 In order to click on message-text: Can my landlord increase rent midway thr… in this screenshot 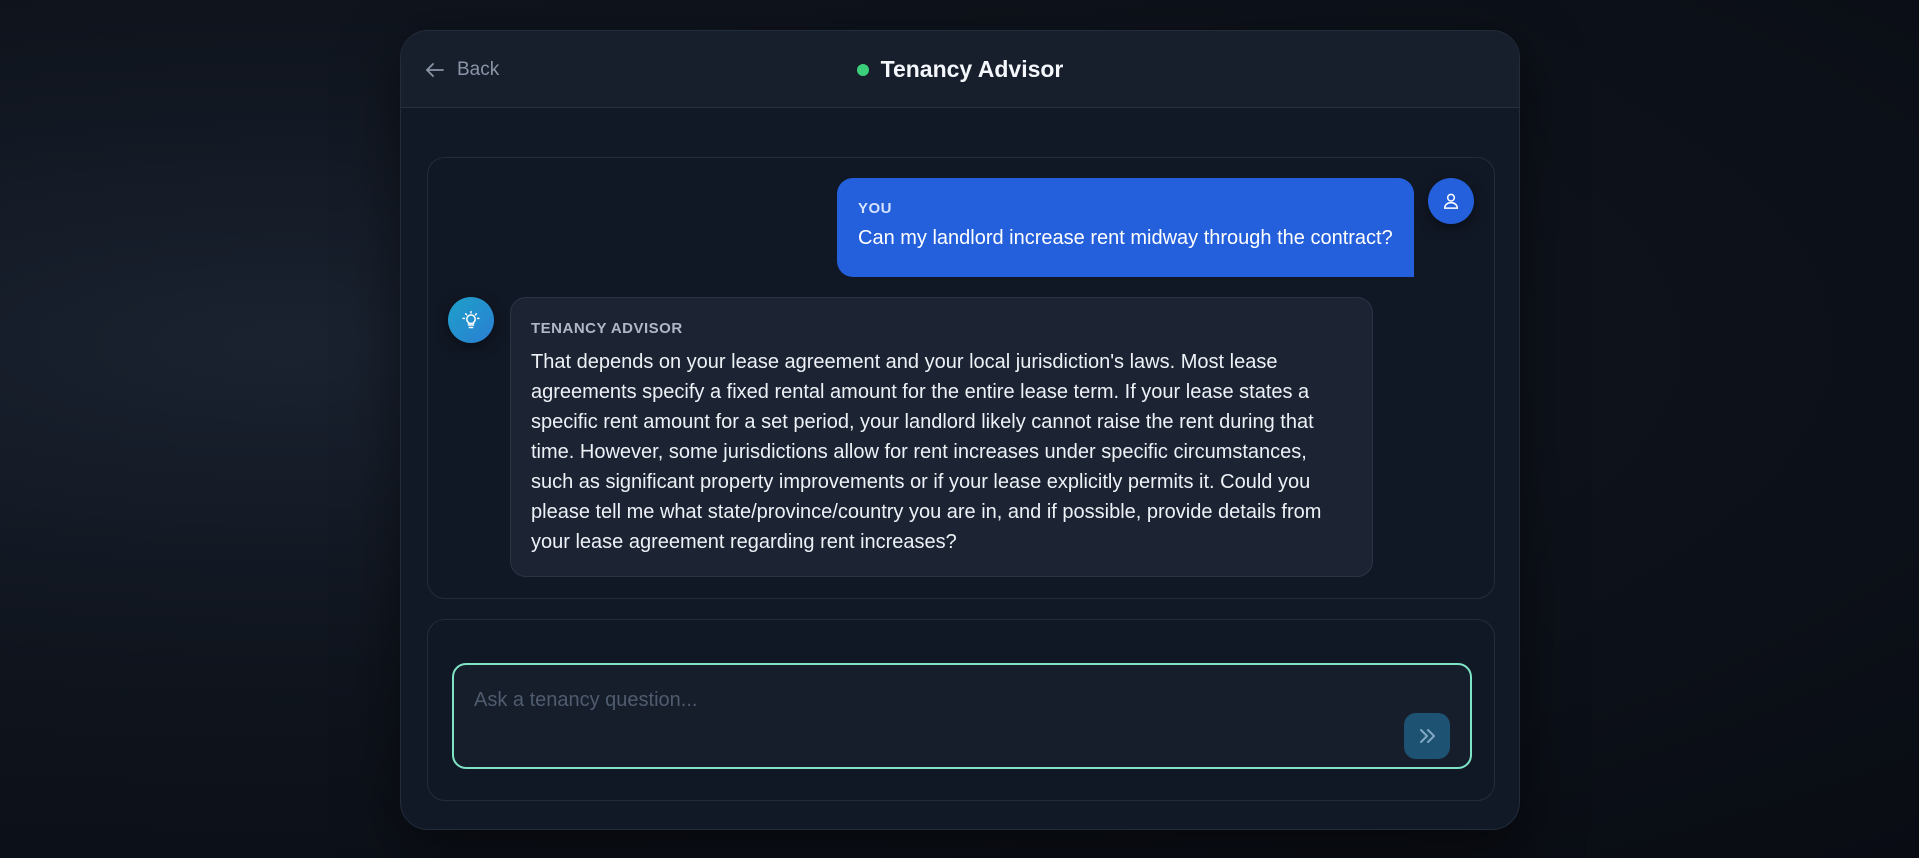, I will do `click(1125, 238)`.